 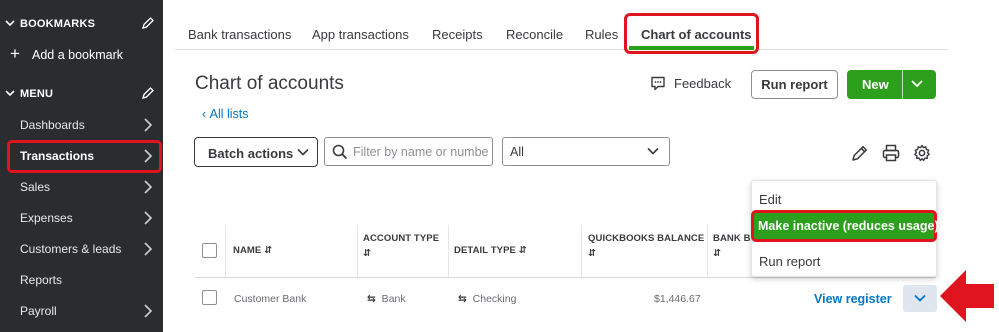 I want to click on page-title: Chart of accounts, so click(x=269, y=83).